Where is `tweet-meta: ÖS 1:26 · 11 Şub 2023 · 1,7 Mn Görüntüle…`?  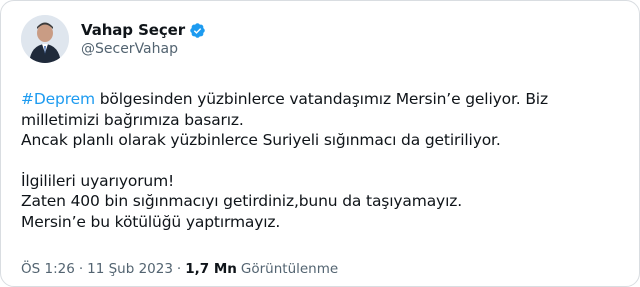
tweet-meta: ÖS 1:26 · 11 Şub 2023 · 1,7 Mn Görüntüle… is located at coordinates (179, 269).